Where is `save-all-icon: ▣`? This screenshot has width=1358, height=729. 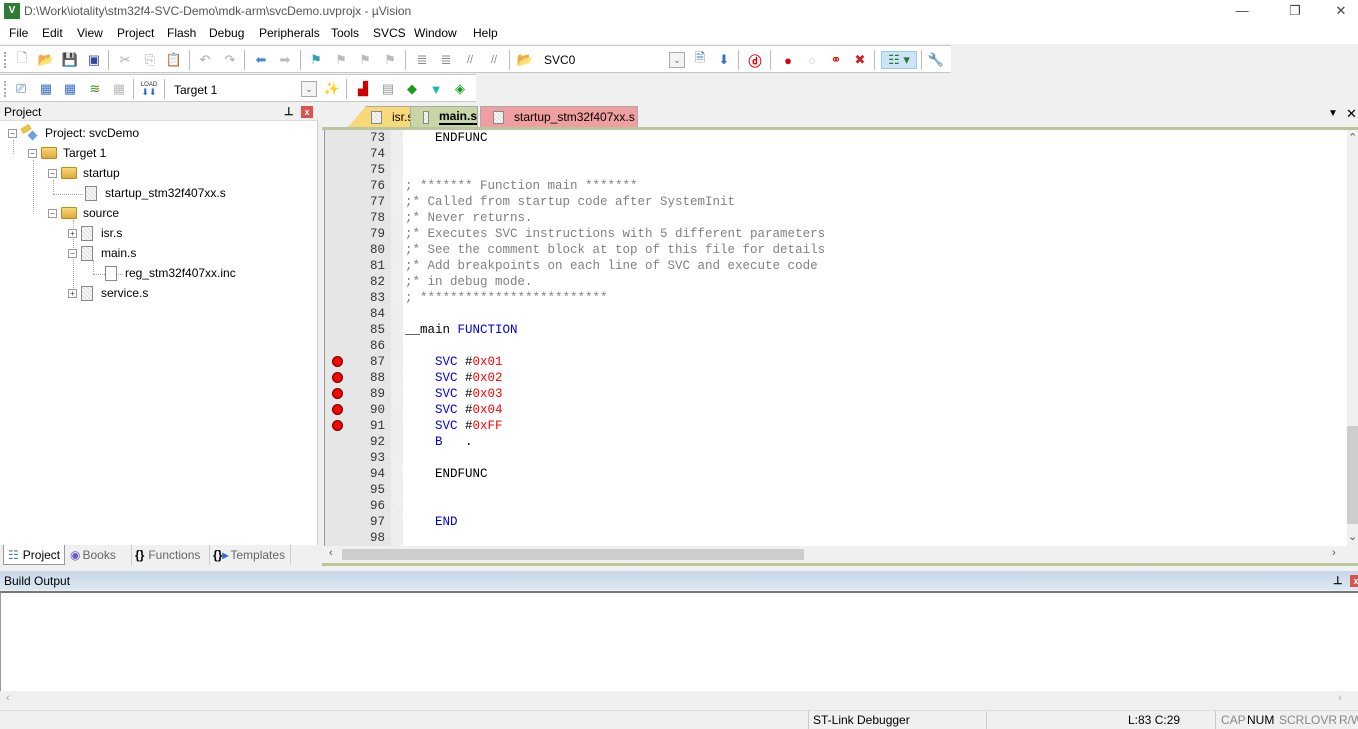 save-all-icon: ▣ is located at coordinates (94, 60).